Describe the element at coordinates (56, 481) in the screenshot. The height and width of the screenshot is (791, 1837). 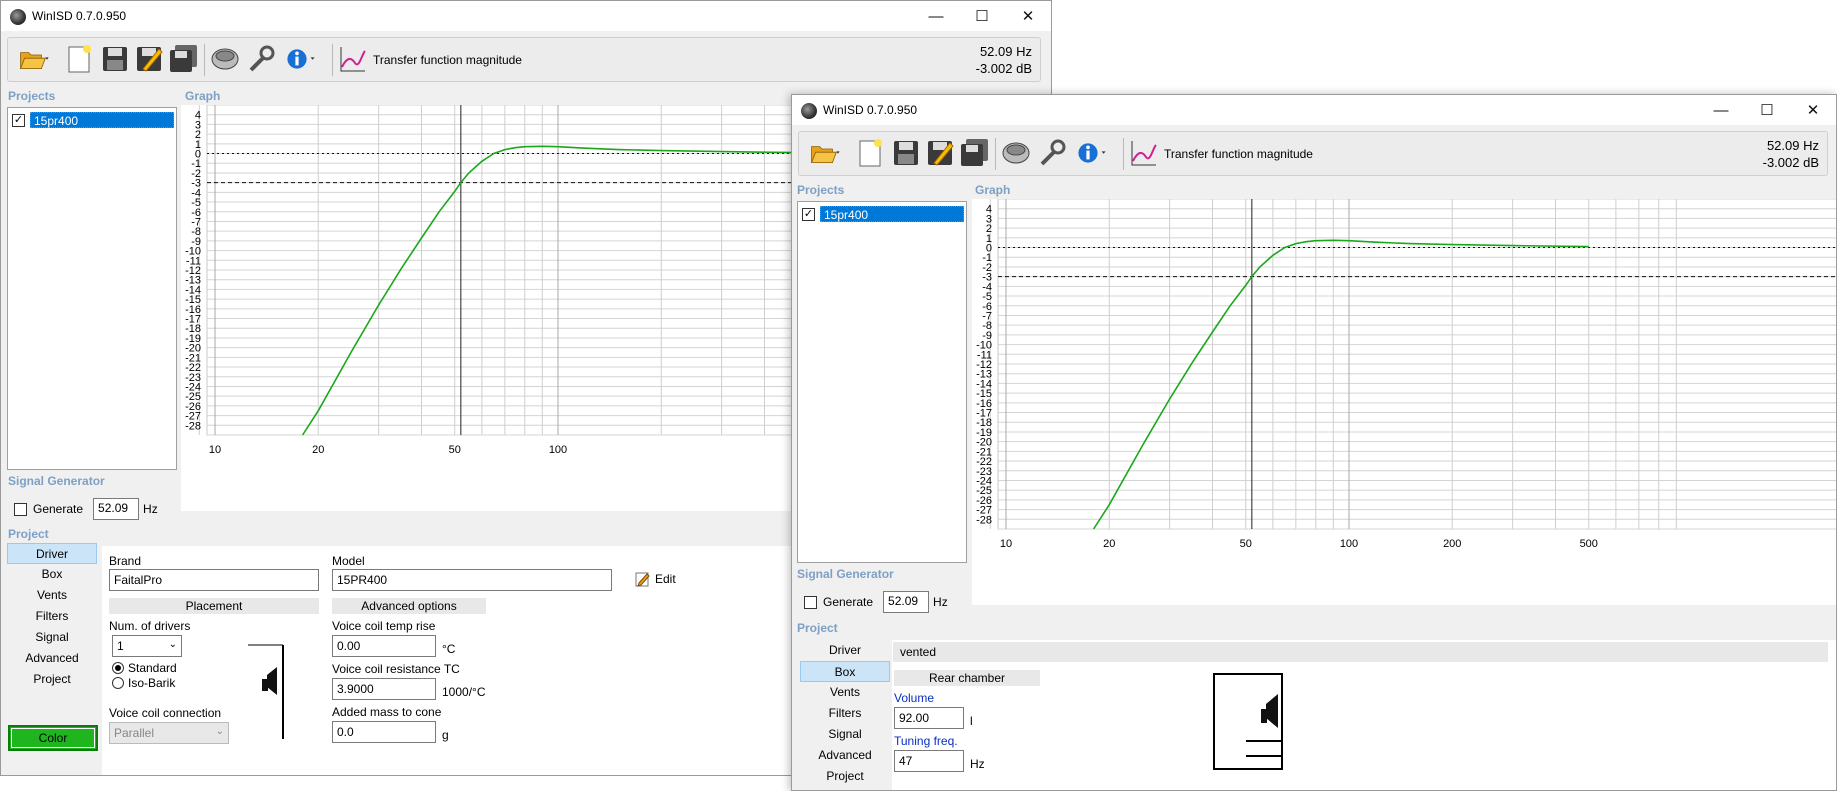
I see `signal-generator-label: Signal Generator` at that location.